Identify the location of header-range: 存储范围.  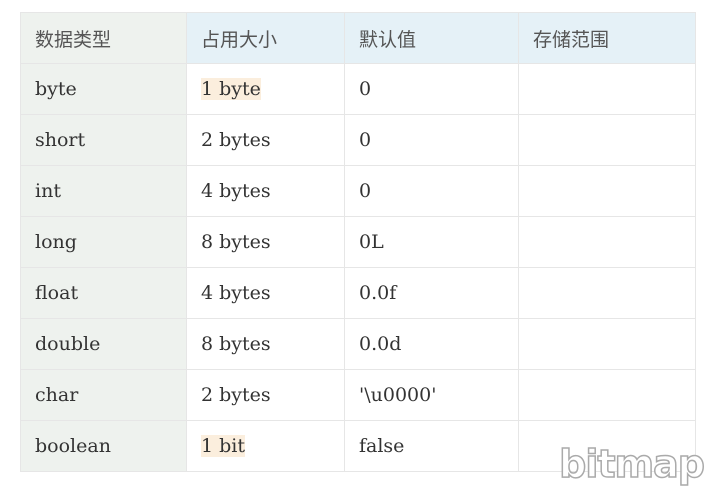
(607, 38).